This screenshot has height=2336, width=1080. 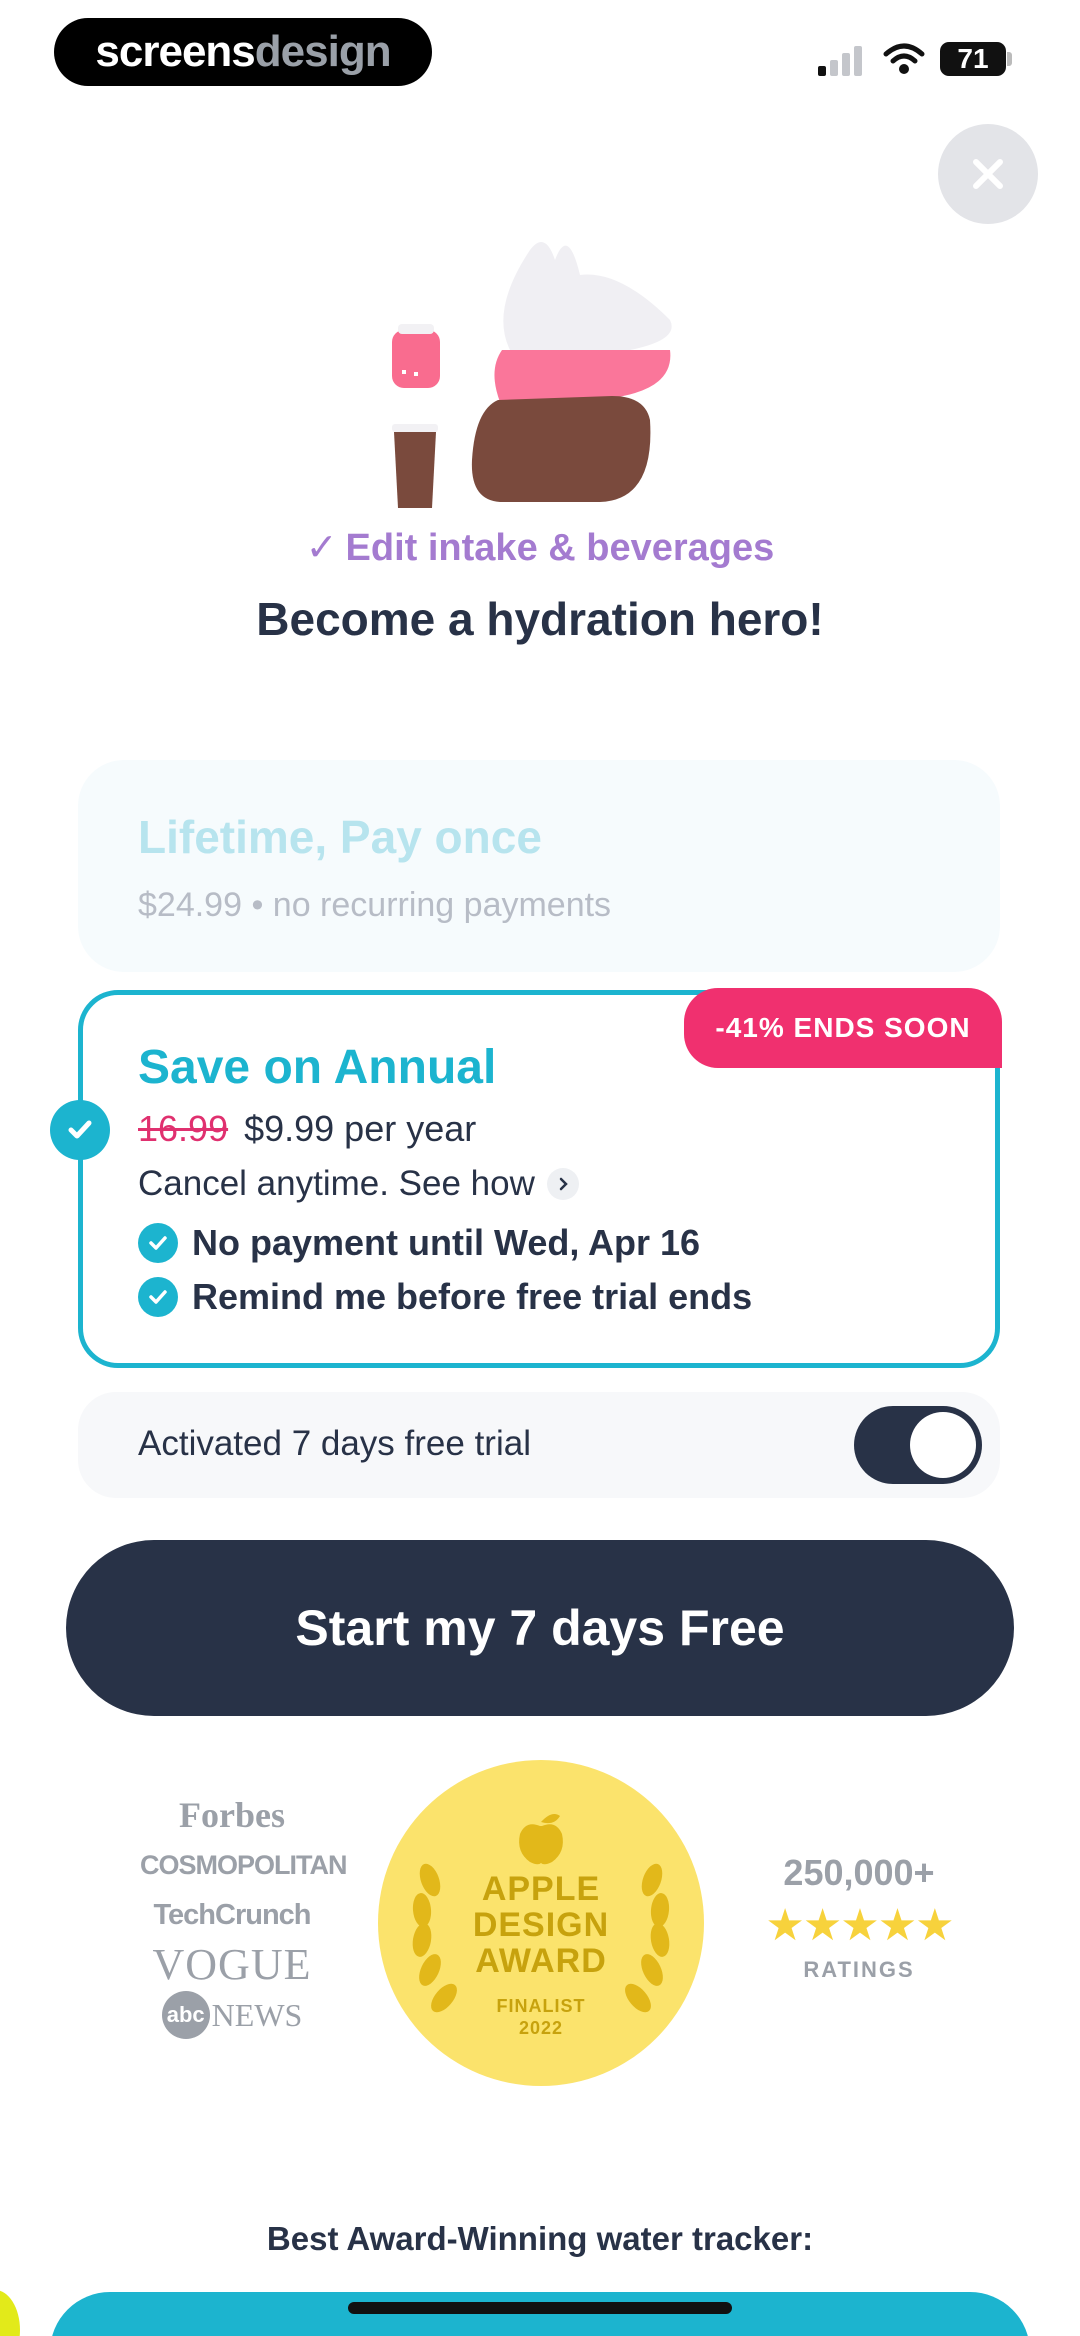 What do you see at coordinates (562, 1184) in the screenshot?
I see `chevron-right-icon` at bounding box center [562, 1184].